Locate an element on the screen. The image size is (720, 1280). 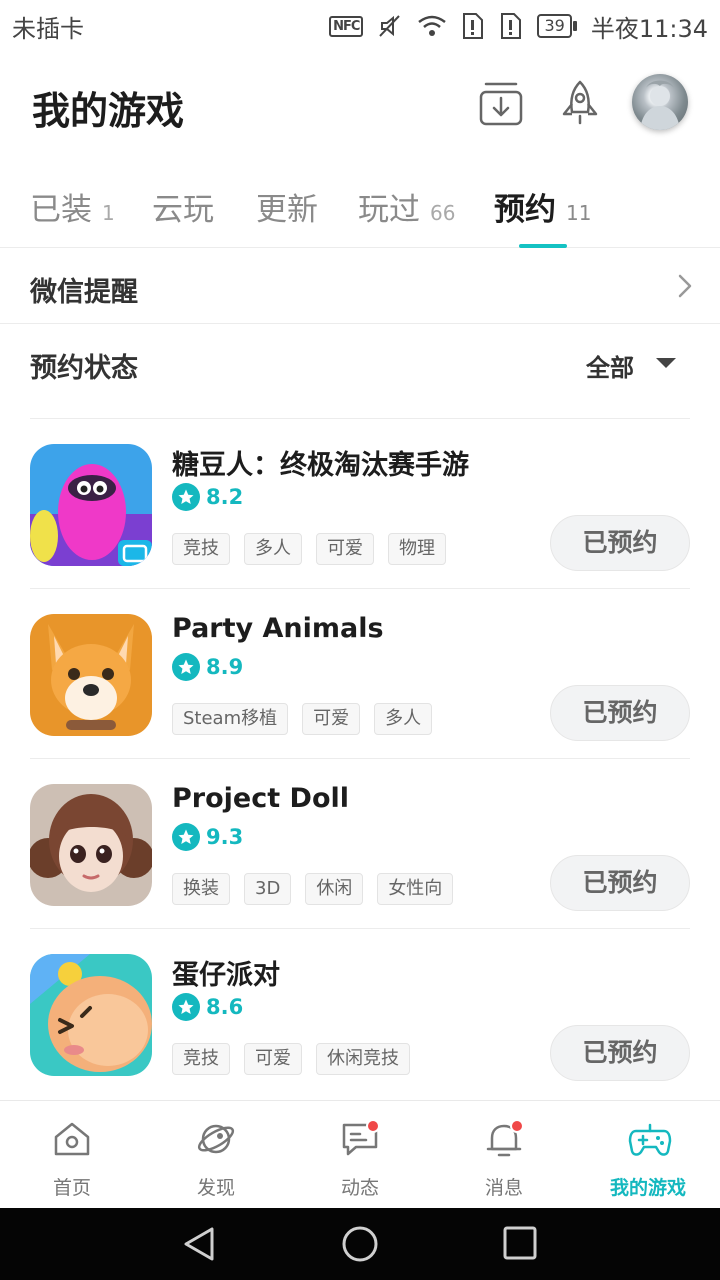
header: 我的游戏 is located at coordinates (360, 108).